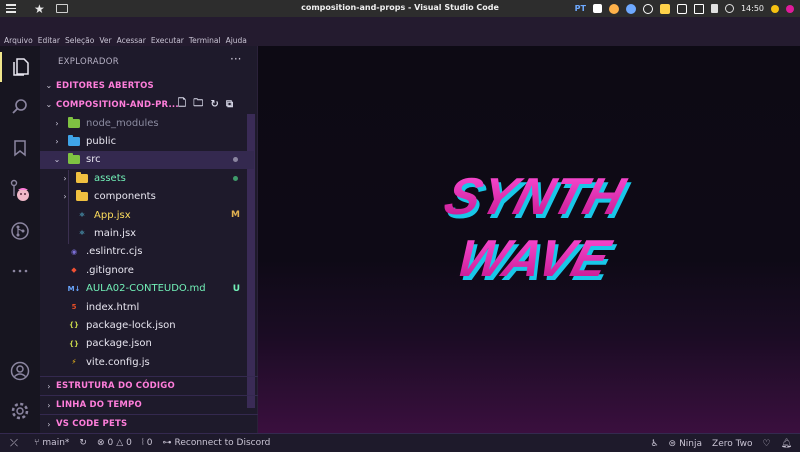 The height and width of the screenshot is (452, 800). What do you see at coordinates (147, 215) in the screenshot?
I see `tree-item: ⚛ App.jsx M` at bounding box center [147, 215].